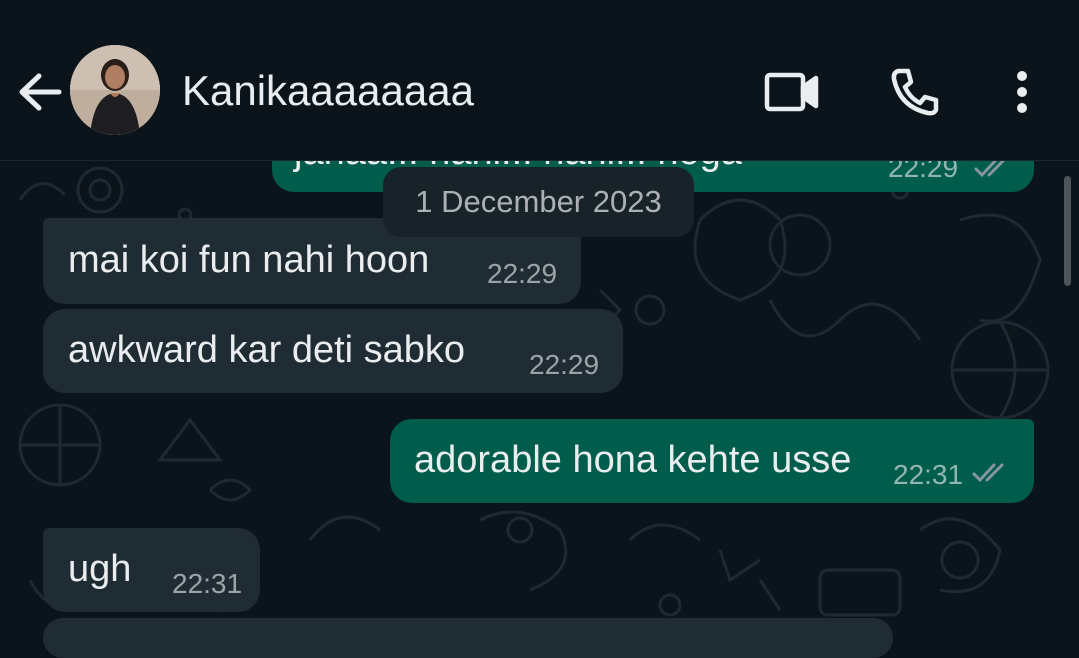 The image size is (1079, 658). I want to click on message-bubble-outgoing: adorable hona kehte usse 22:31, so click(712, 461).